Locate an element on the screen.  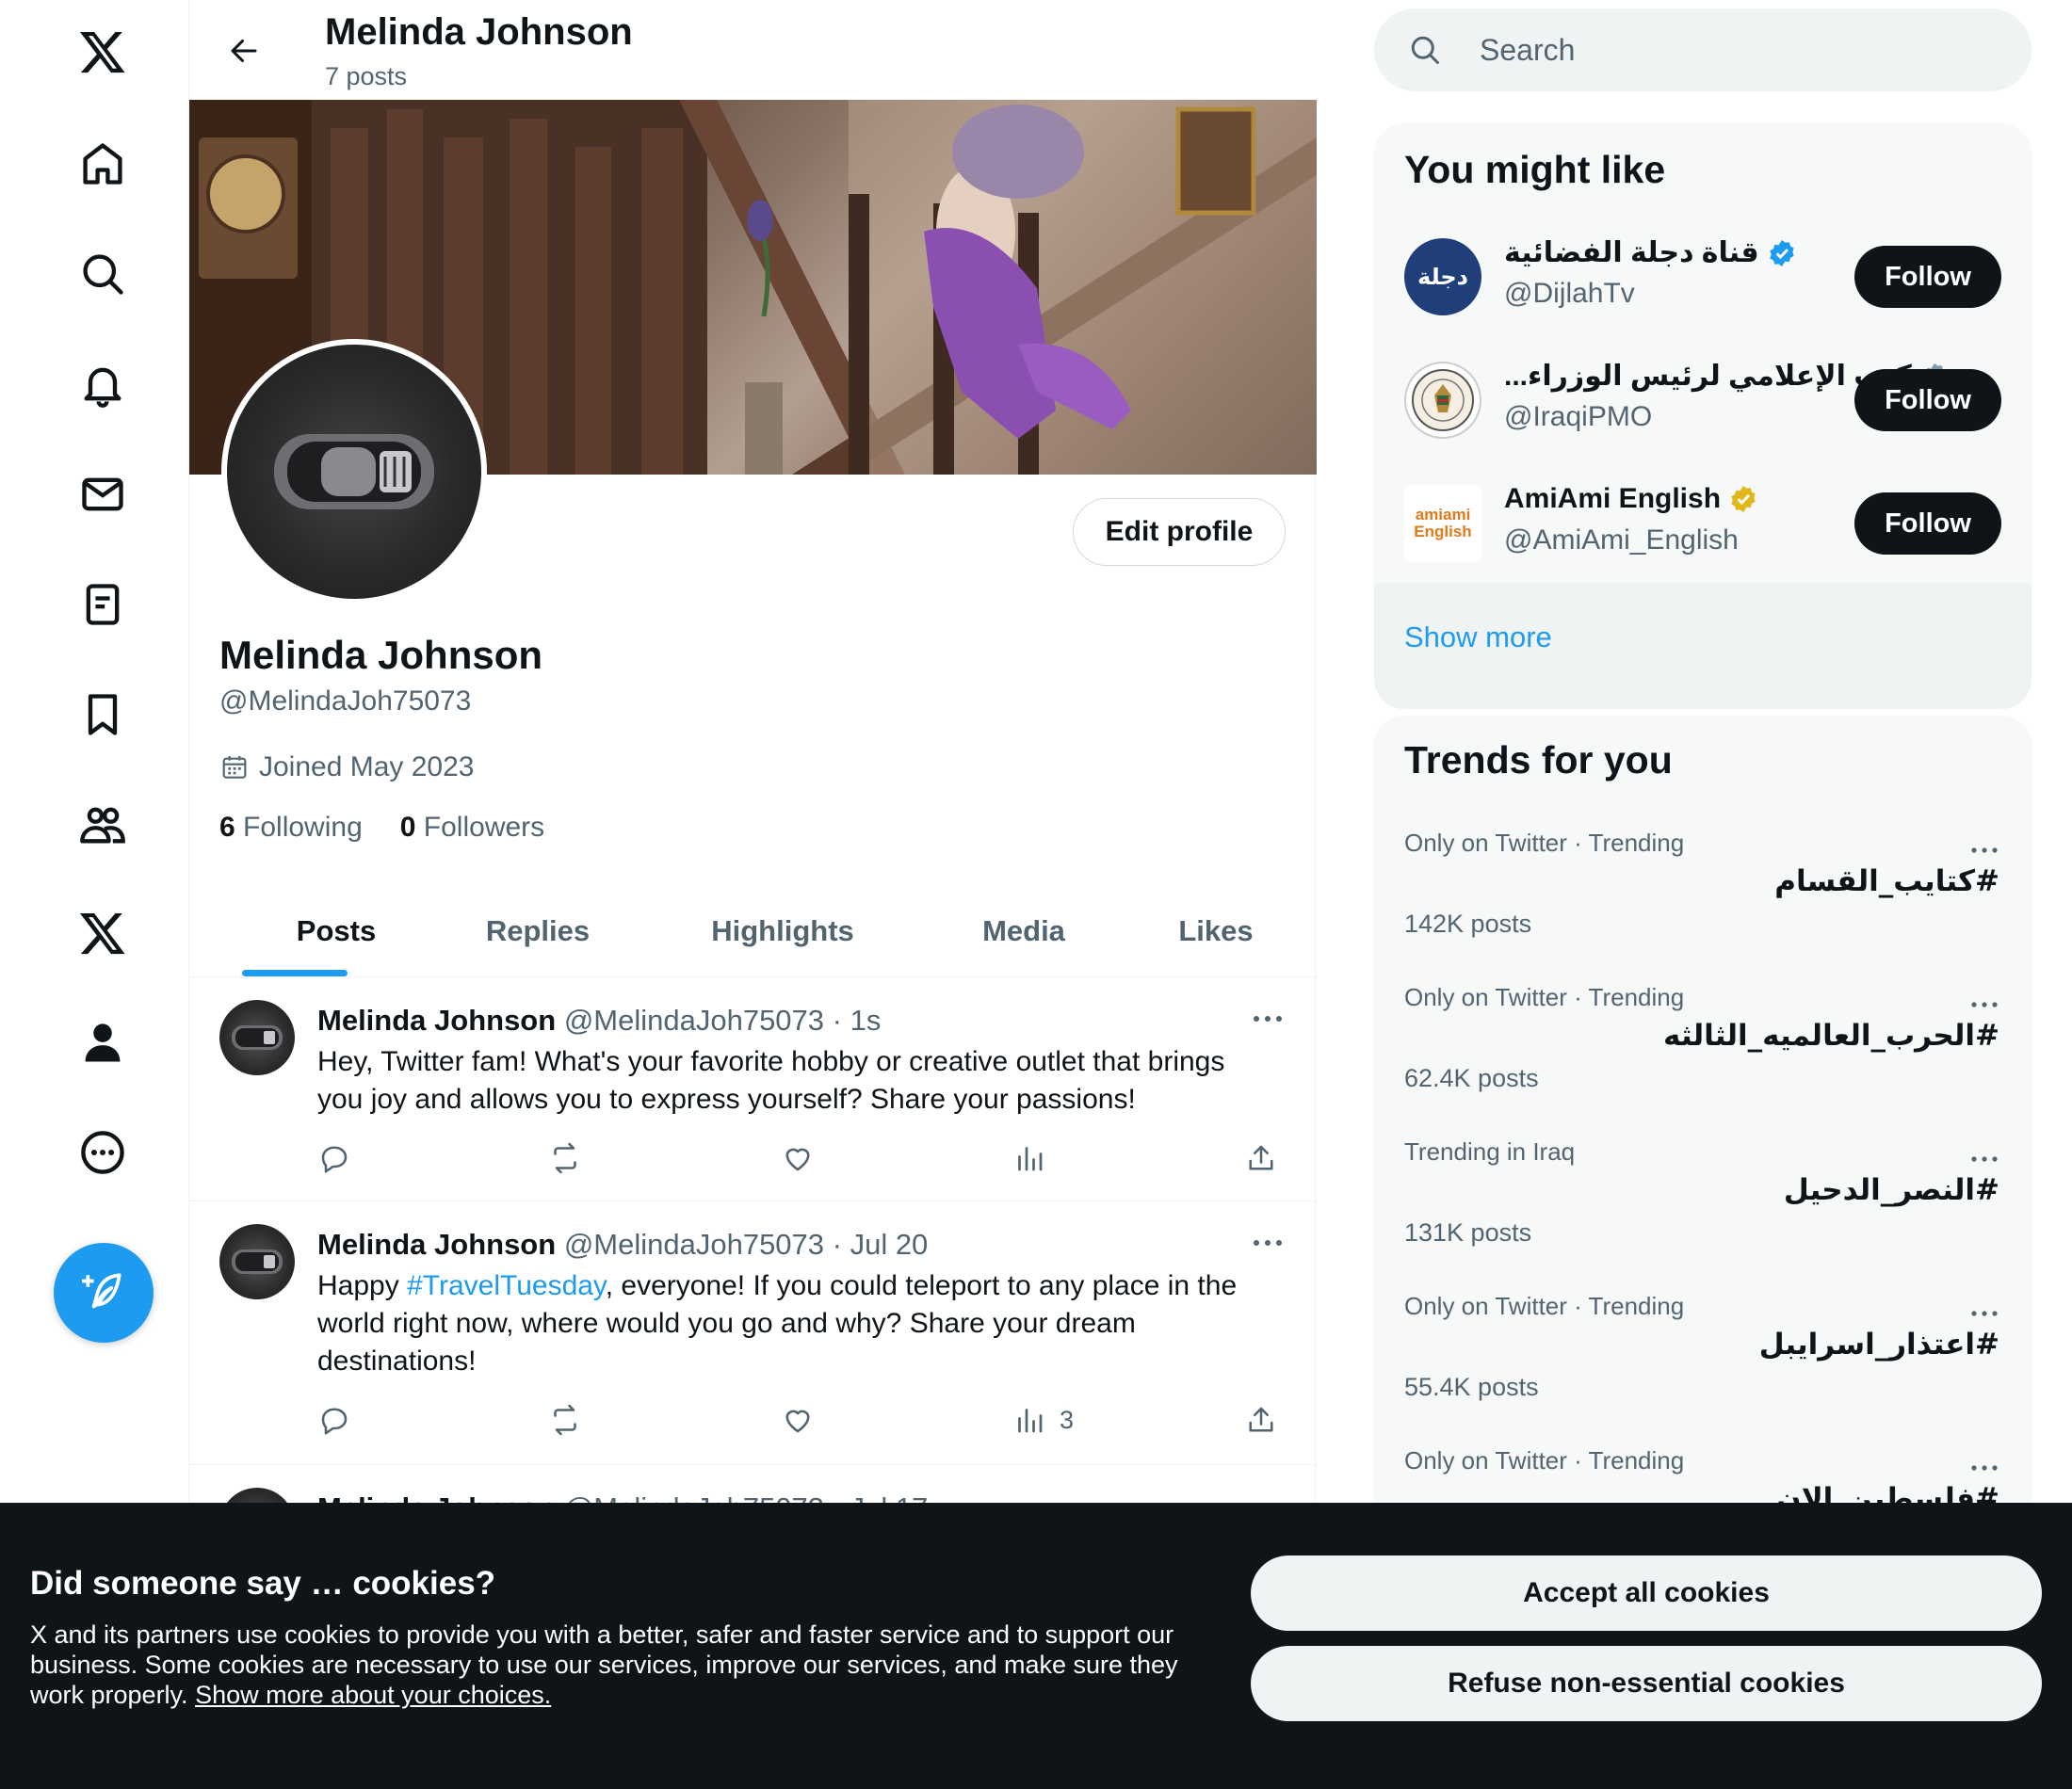
trend-meta: Trending in Iraq is located at coordinates (1490, 1151).